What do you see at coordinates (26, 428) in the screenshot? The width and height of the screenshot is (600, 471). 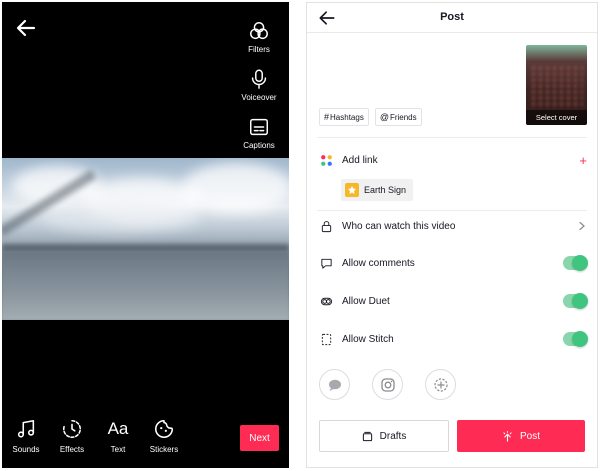 I see `music-note-icon` at bounding box center [26, 428].